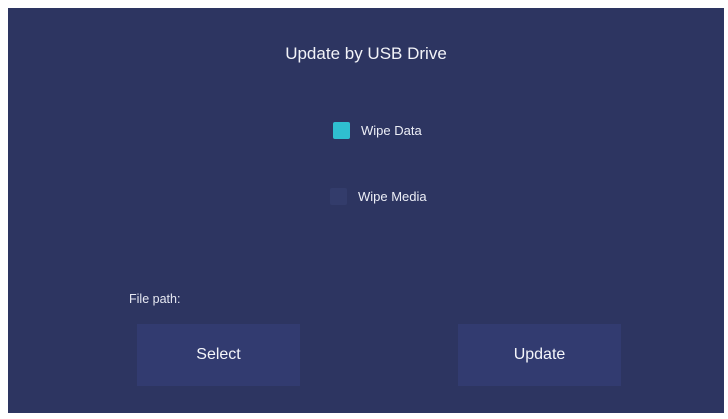 The height and width of the screenshot is (419, 728). What do you see at coordinates (391, 130) in the screenshot?
I see `wipe-data-label: Wipe Data` at bounding box center [391, 130].